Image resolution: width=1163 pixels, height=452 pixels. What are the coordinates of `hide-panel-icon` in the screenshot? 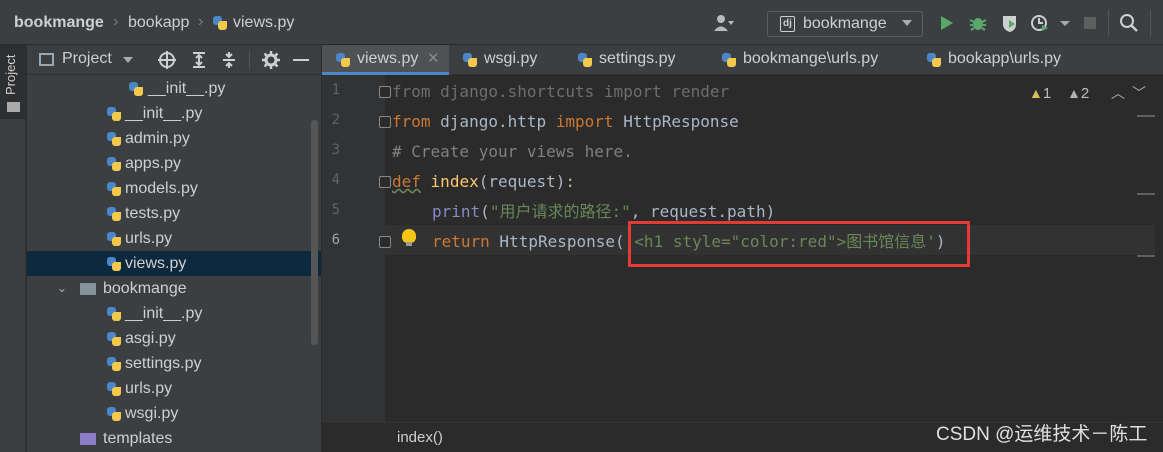 It's located at (301, 60).